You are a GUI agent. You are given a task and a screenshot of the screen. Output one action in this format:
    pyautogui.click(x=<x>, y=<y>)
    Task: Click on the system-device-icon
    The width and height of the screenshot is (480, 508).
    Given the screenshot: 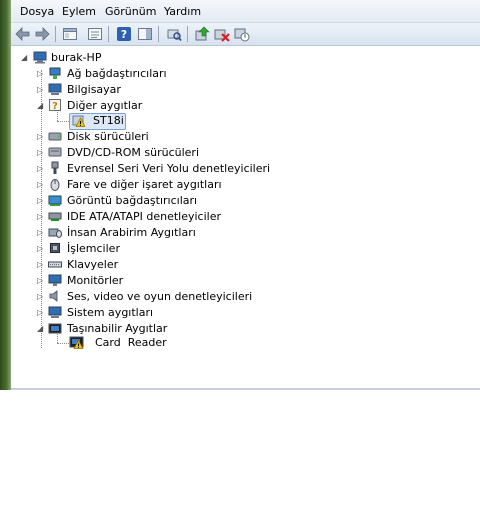 What is the action you would take?
    pyautogui.click(x=55, y=312)
    